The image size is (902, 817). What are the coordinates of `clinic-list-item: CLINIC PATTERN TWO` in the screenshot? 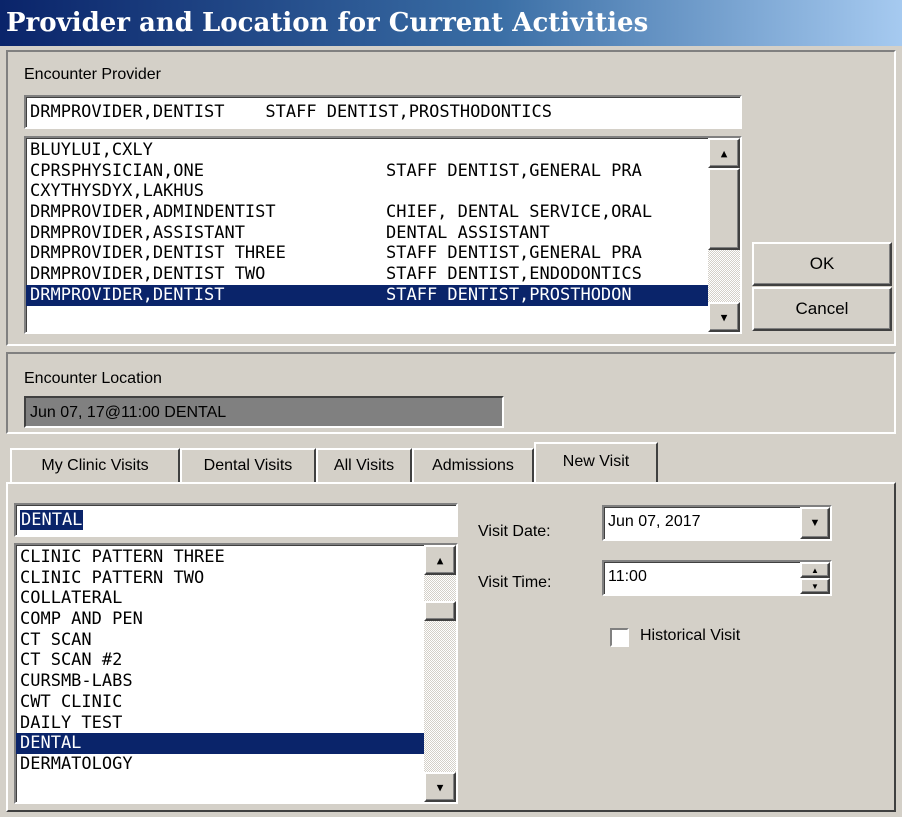 It's located at (220, 578).